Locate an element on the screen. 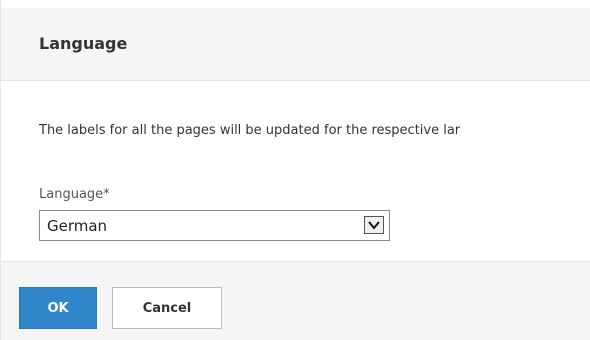  dialog-title: Language is located at coordinates (83, 43).